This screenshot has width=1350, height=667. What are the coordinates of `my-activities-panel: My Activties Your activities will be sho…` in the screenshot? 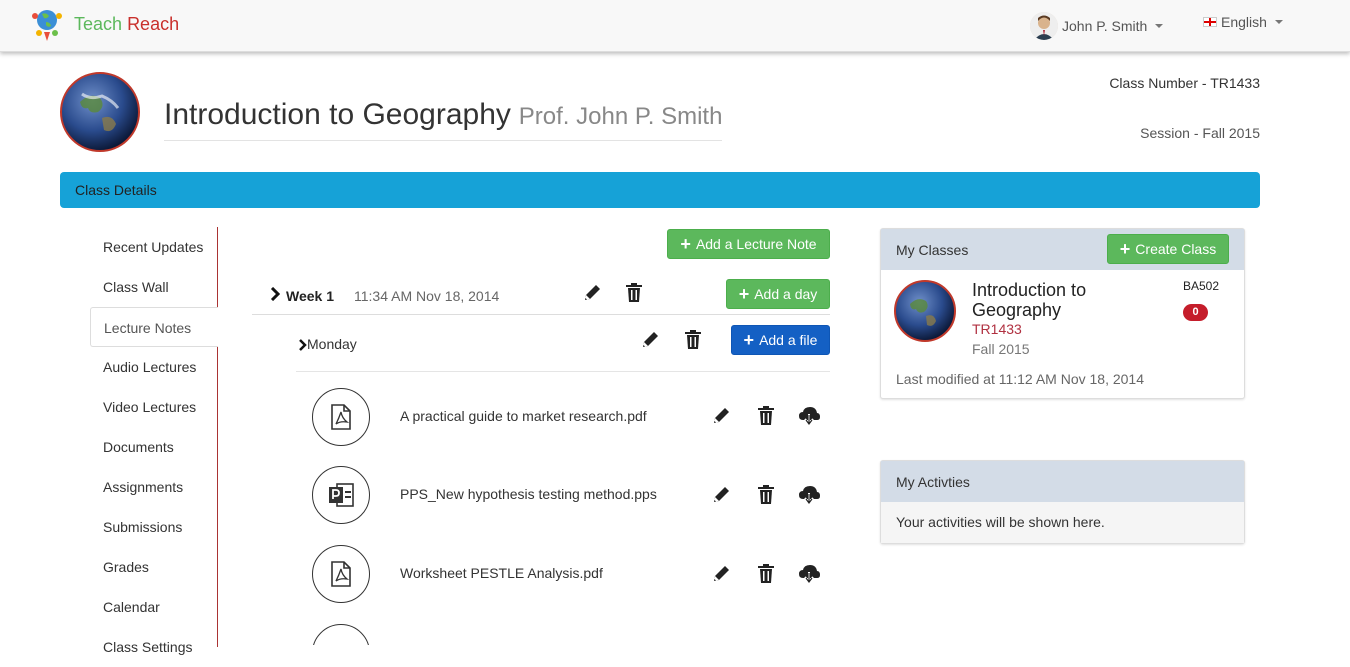 It's located at (1062, 502).